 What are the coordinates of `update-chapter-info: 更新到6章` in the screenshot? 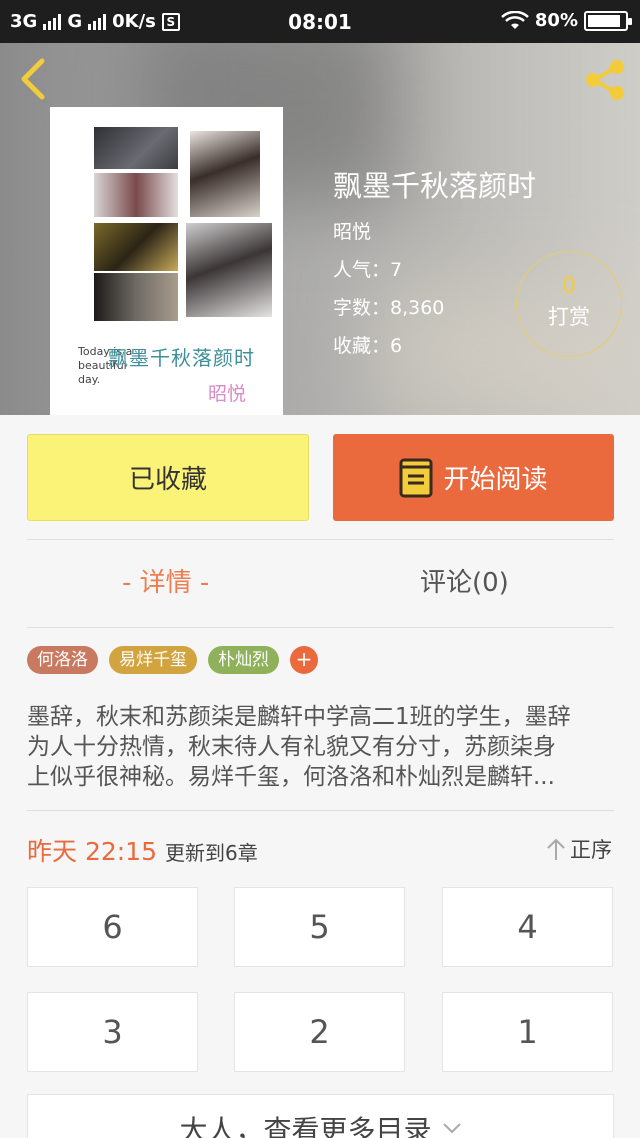 It's located at (211, 853).